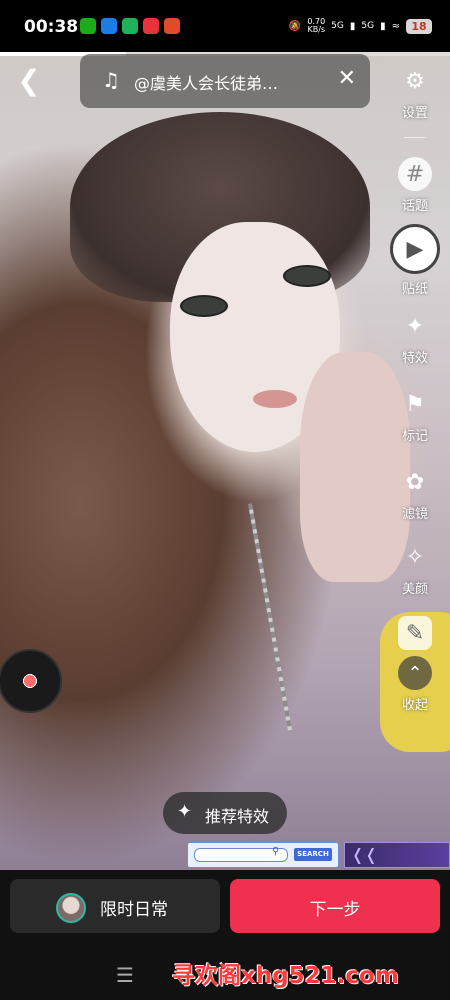 The image size is (450, 1000). What do you see at coordinates (415, 673) in the screenshot?
I see `chevron-up-icon: ⌃` at bounding box center [415, 673].